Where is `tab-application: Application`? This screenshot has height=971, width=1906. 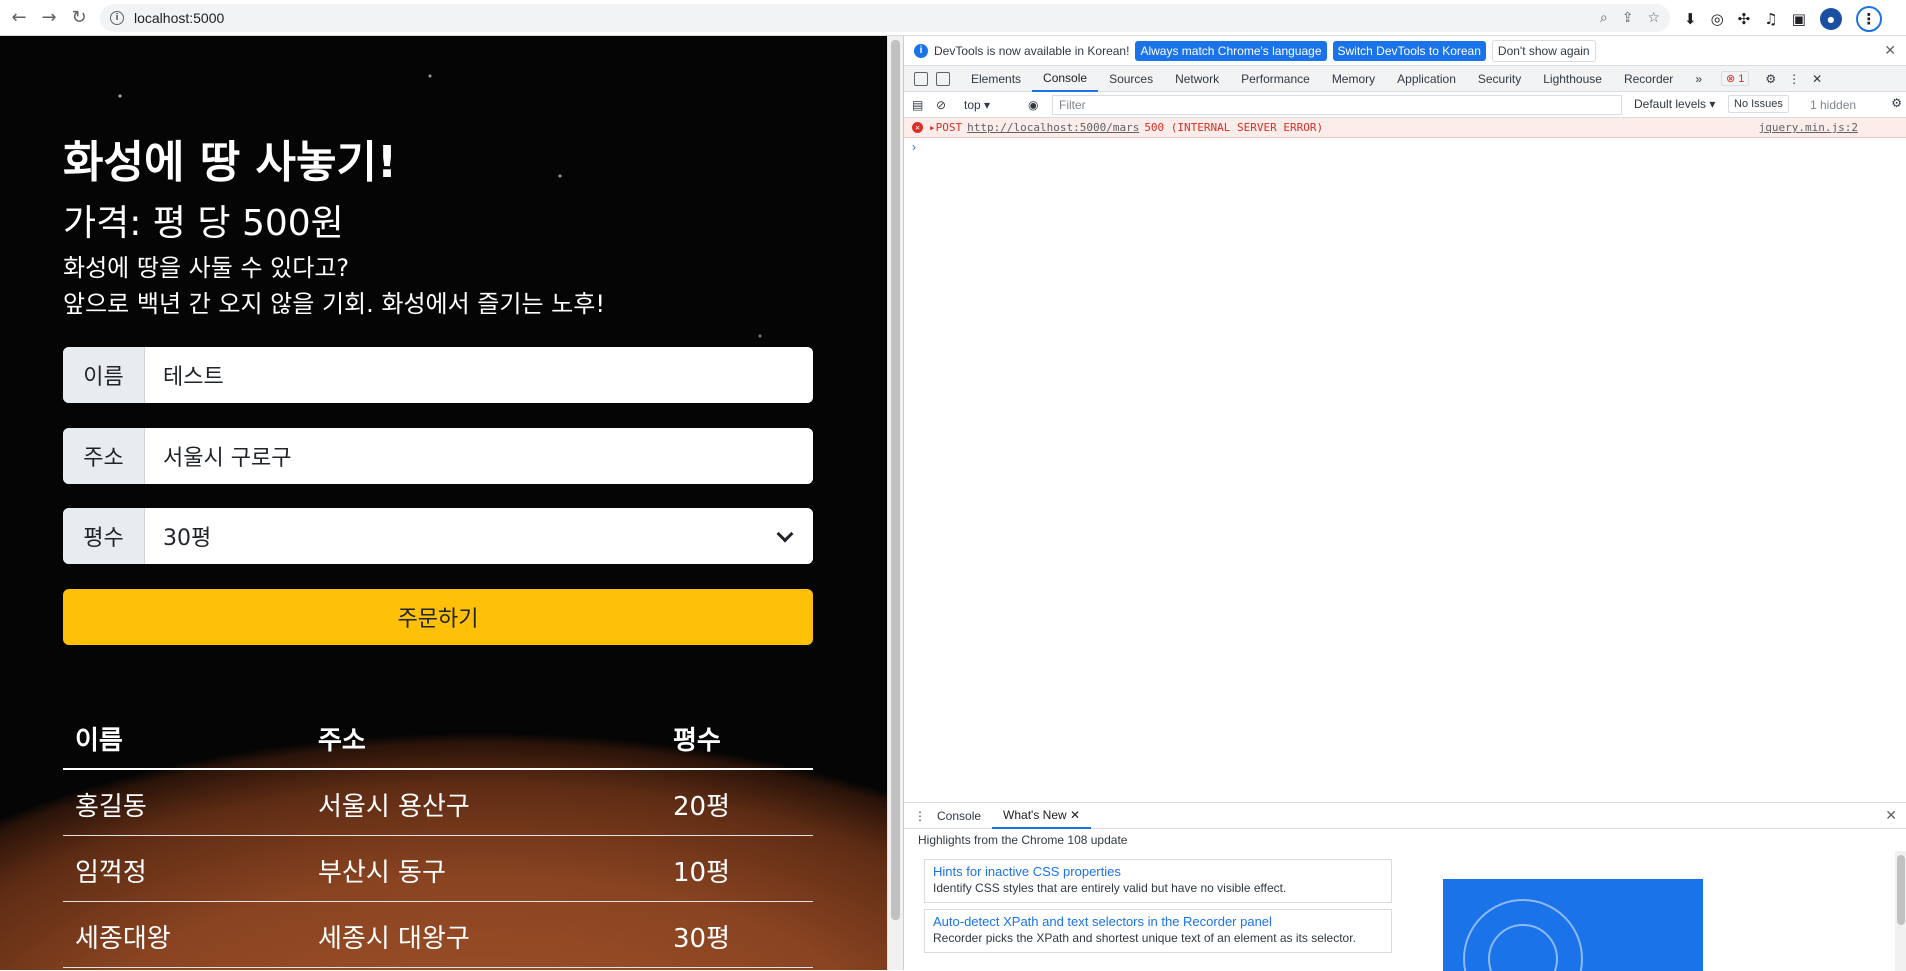 tab-application: Application is located at coordinates (1426, 79).